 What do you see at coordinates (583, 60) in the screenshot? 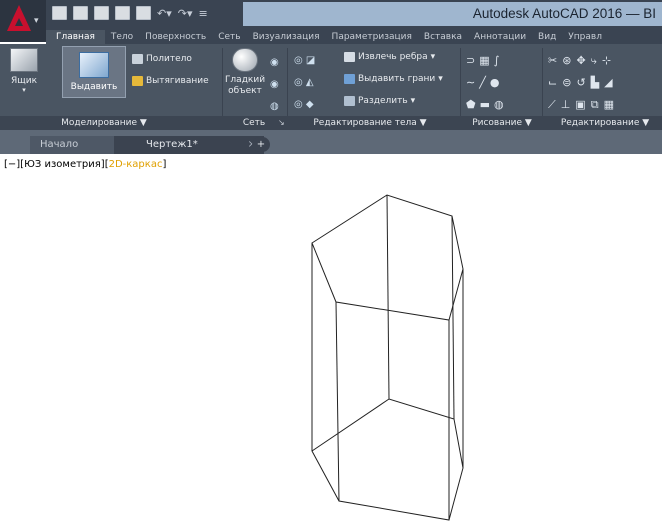
I see `move-icon: ✥` at bounding box center [583, 60].